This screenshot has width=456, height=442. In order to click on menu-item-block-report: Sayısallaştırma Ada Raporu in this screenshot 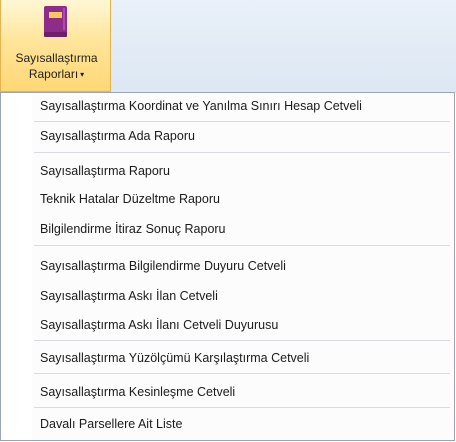, I will do `click(117, 136)`.